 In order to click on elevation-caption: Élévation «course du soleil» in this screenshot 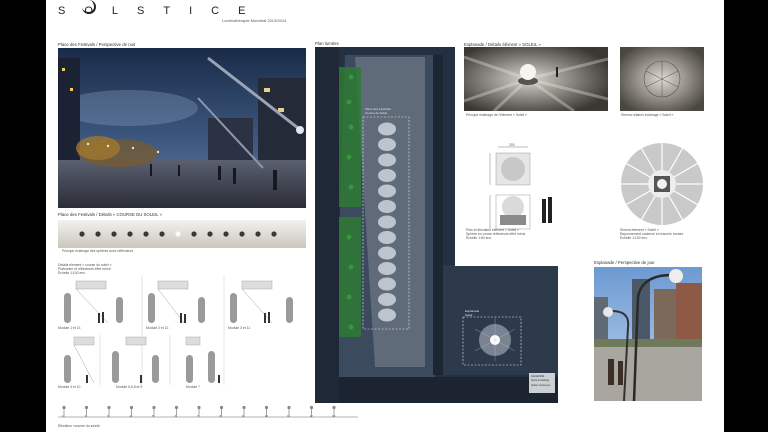, I will do `click(79, 426)`.